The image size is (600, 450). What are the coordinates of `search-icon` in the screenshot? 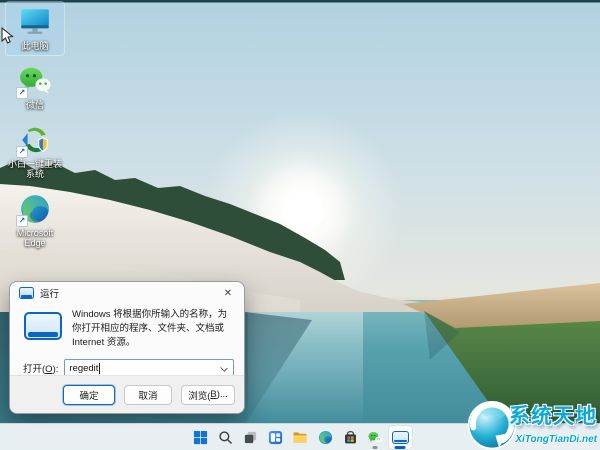 It's located at (225, 437).